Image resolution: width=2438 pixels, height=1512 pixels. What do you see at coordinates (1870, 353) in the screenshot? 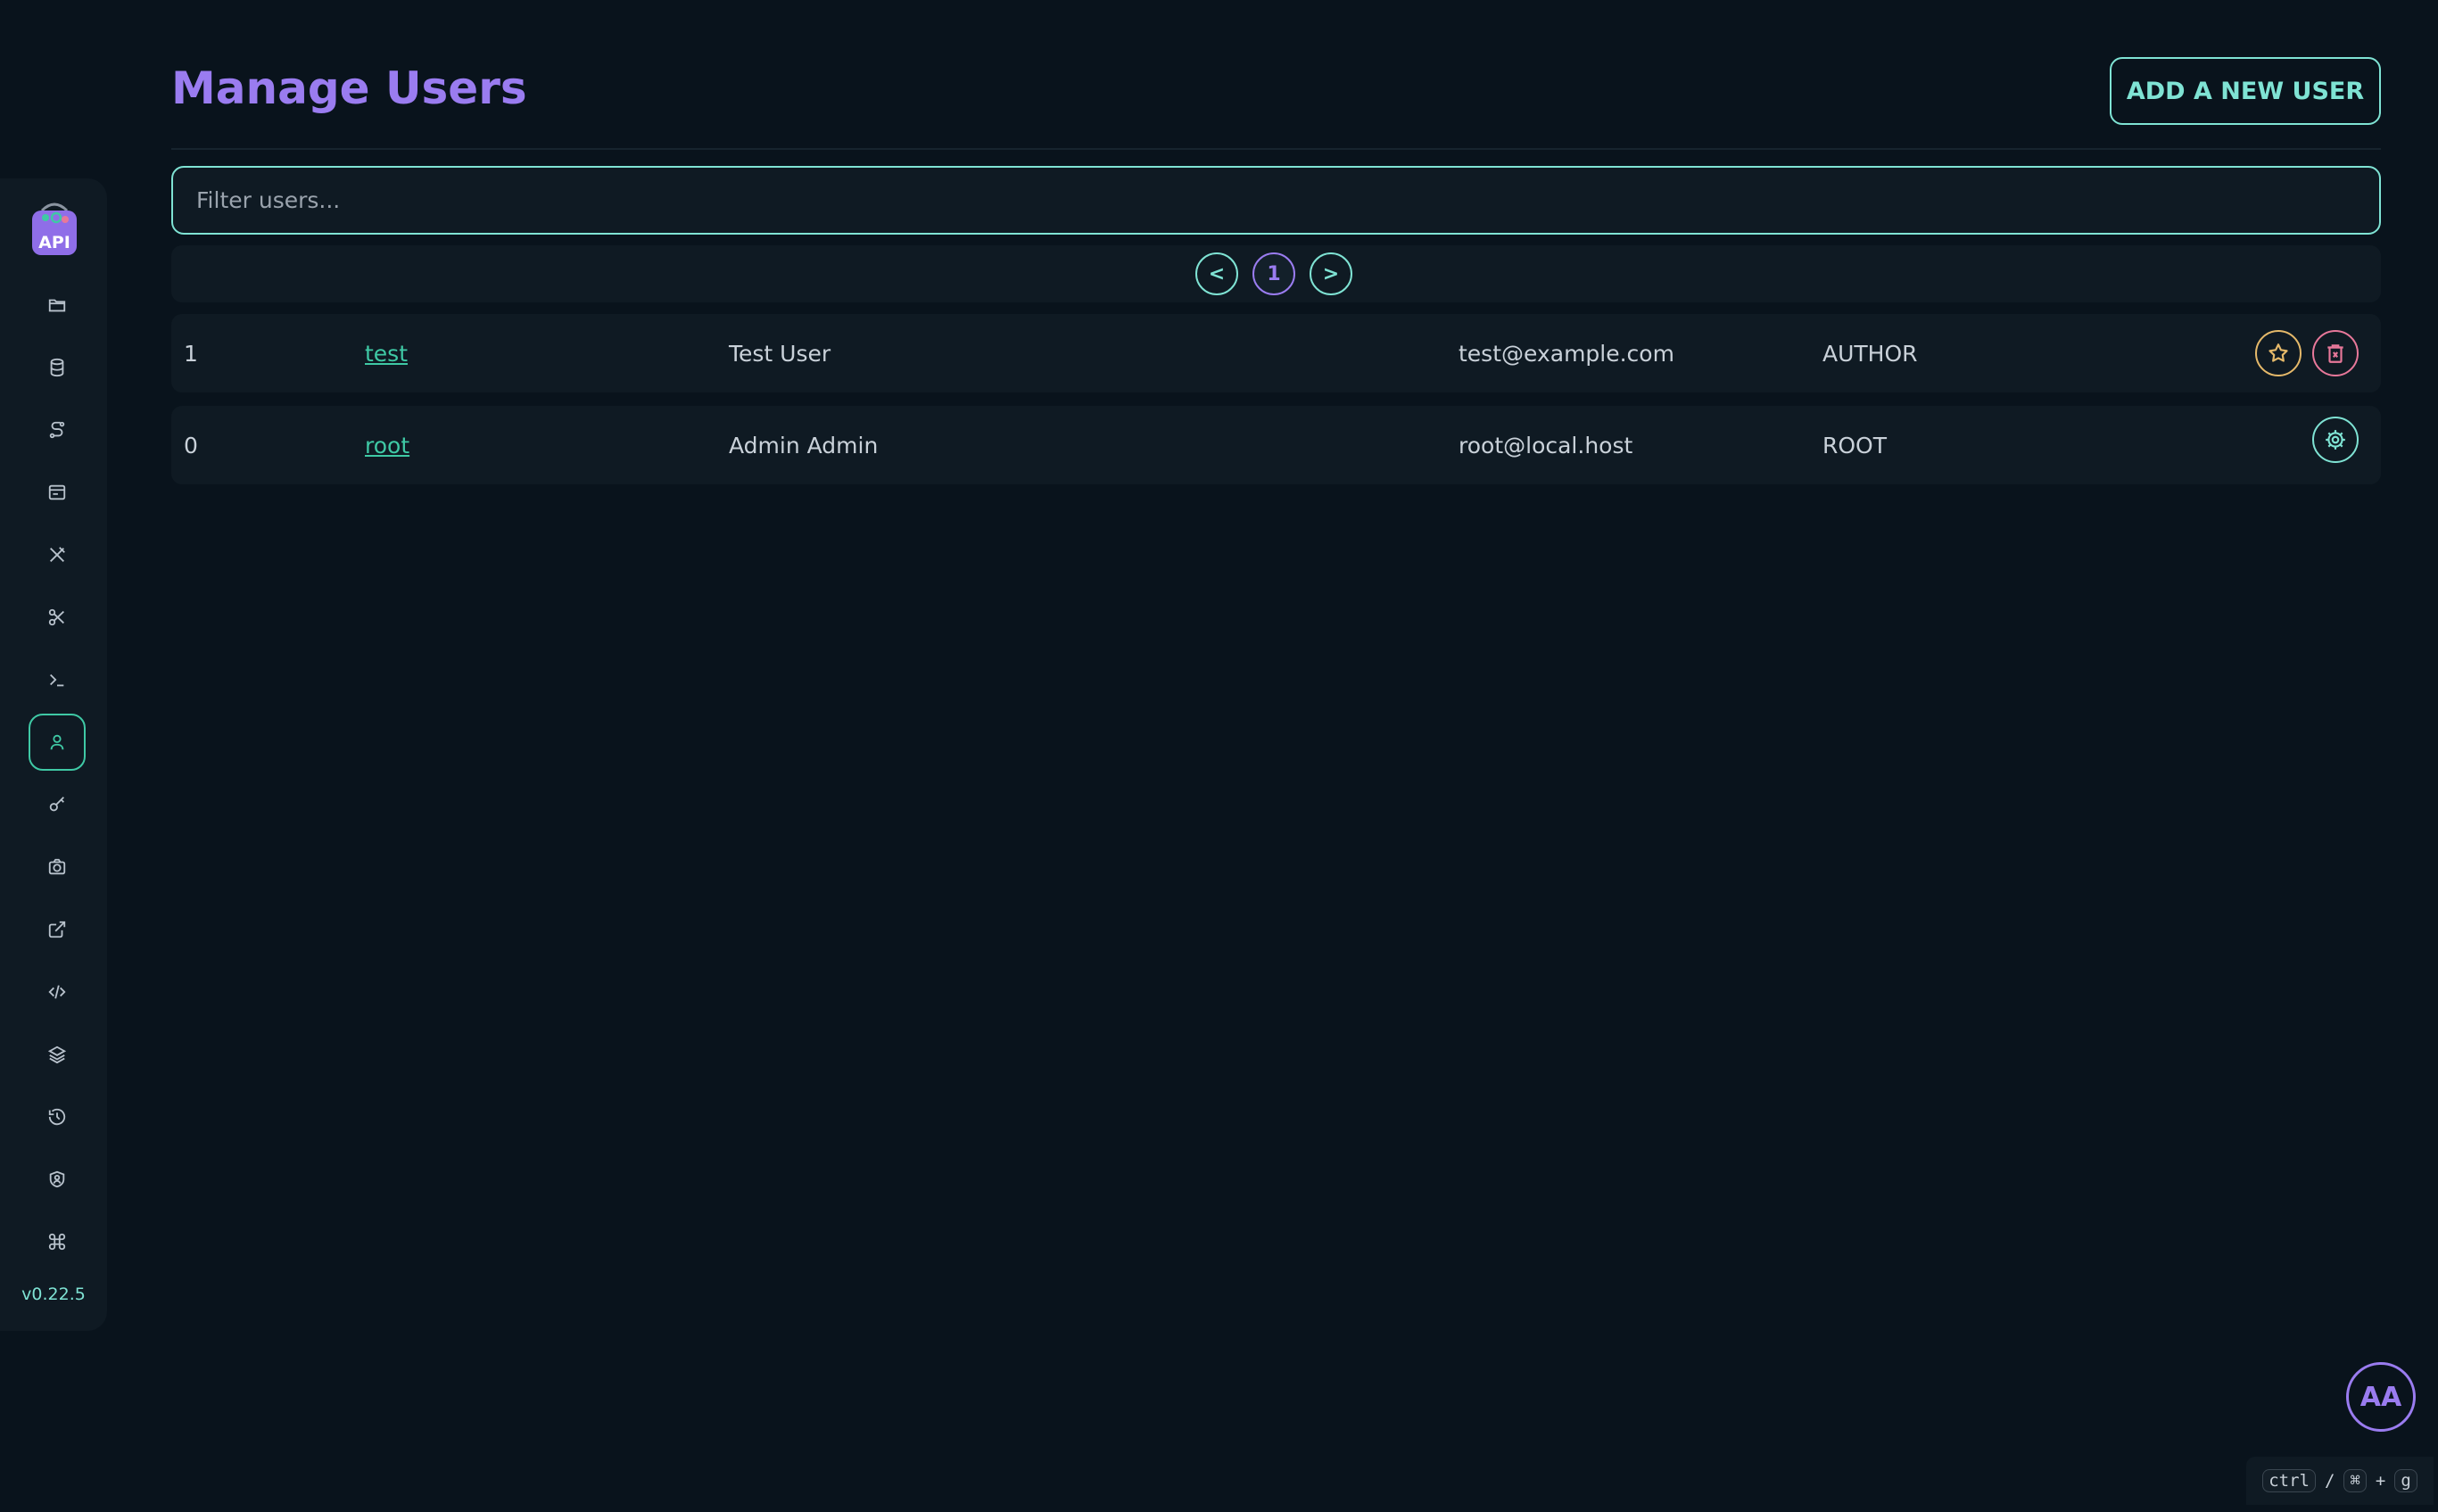
I see `user-role: AUTHOR` at bounding box center [1870, 353].